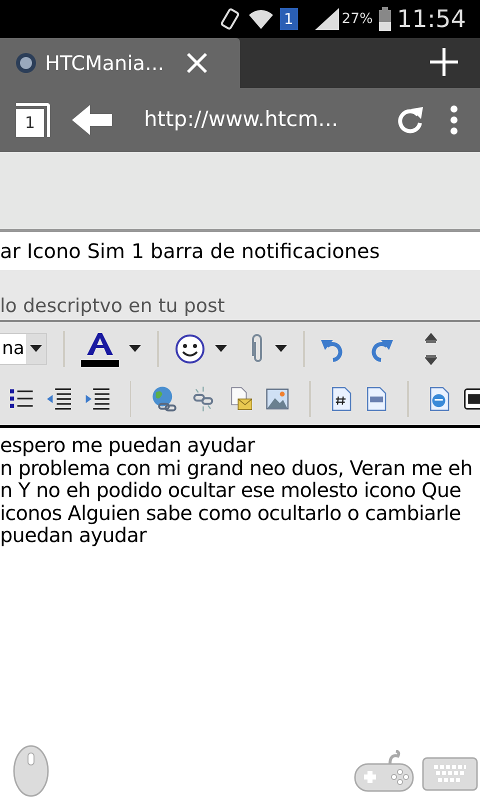 This screenshot has height=800, width=480. I want to click on globe-icon, so click(26, 63).